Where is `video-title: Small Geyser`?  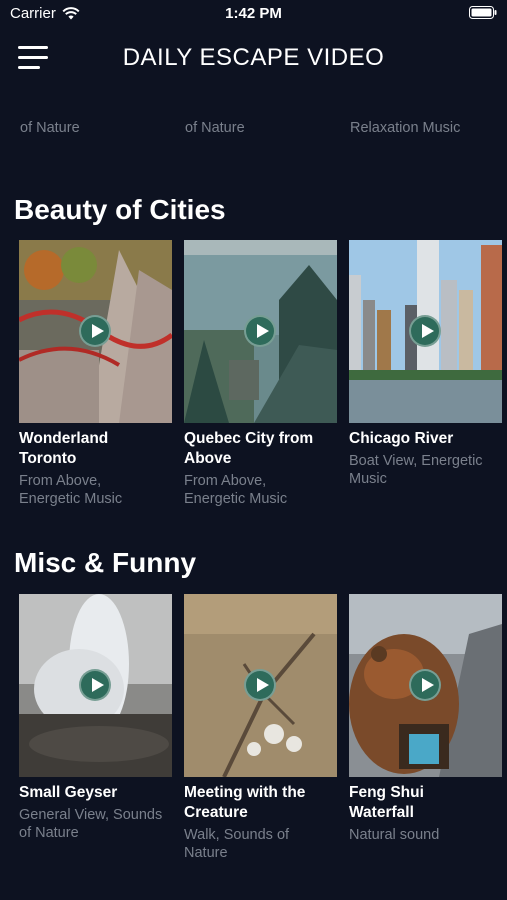 video-title: Small Geyser is located at coordinates (95, 793).